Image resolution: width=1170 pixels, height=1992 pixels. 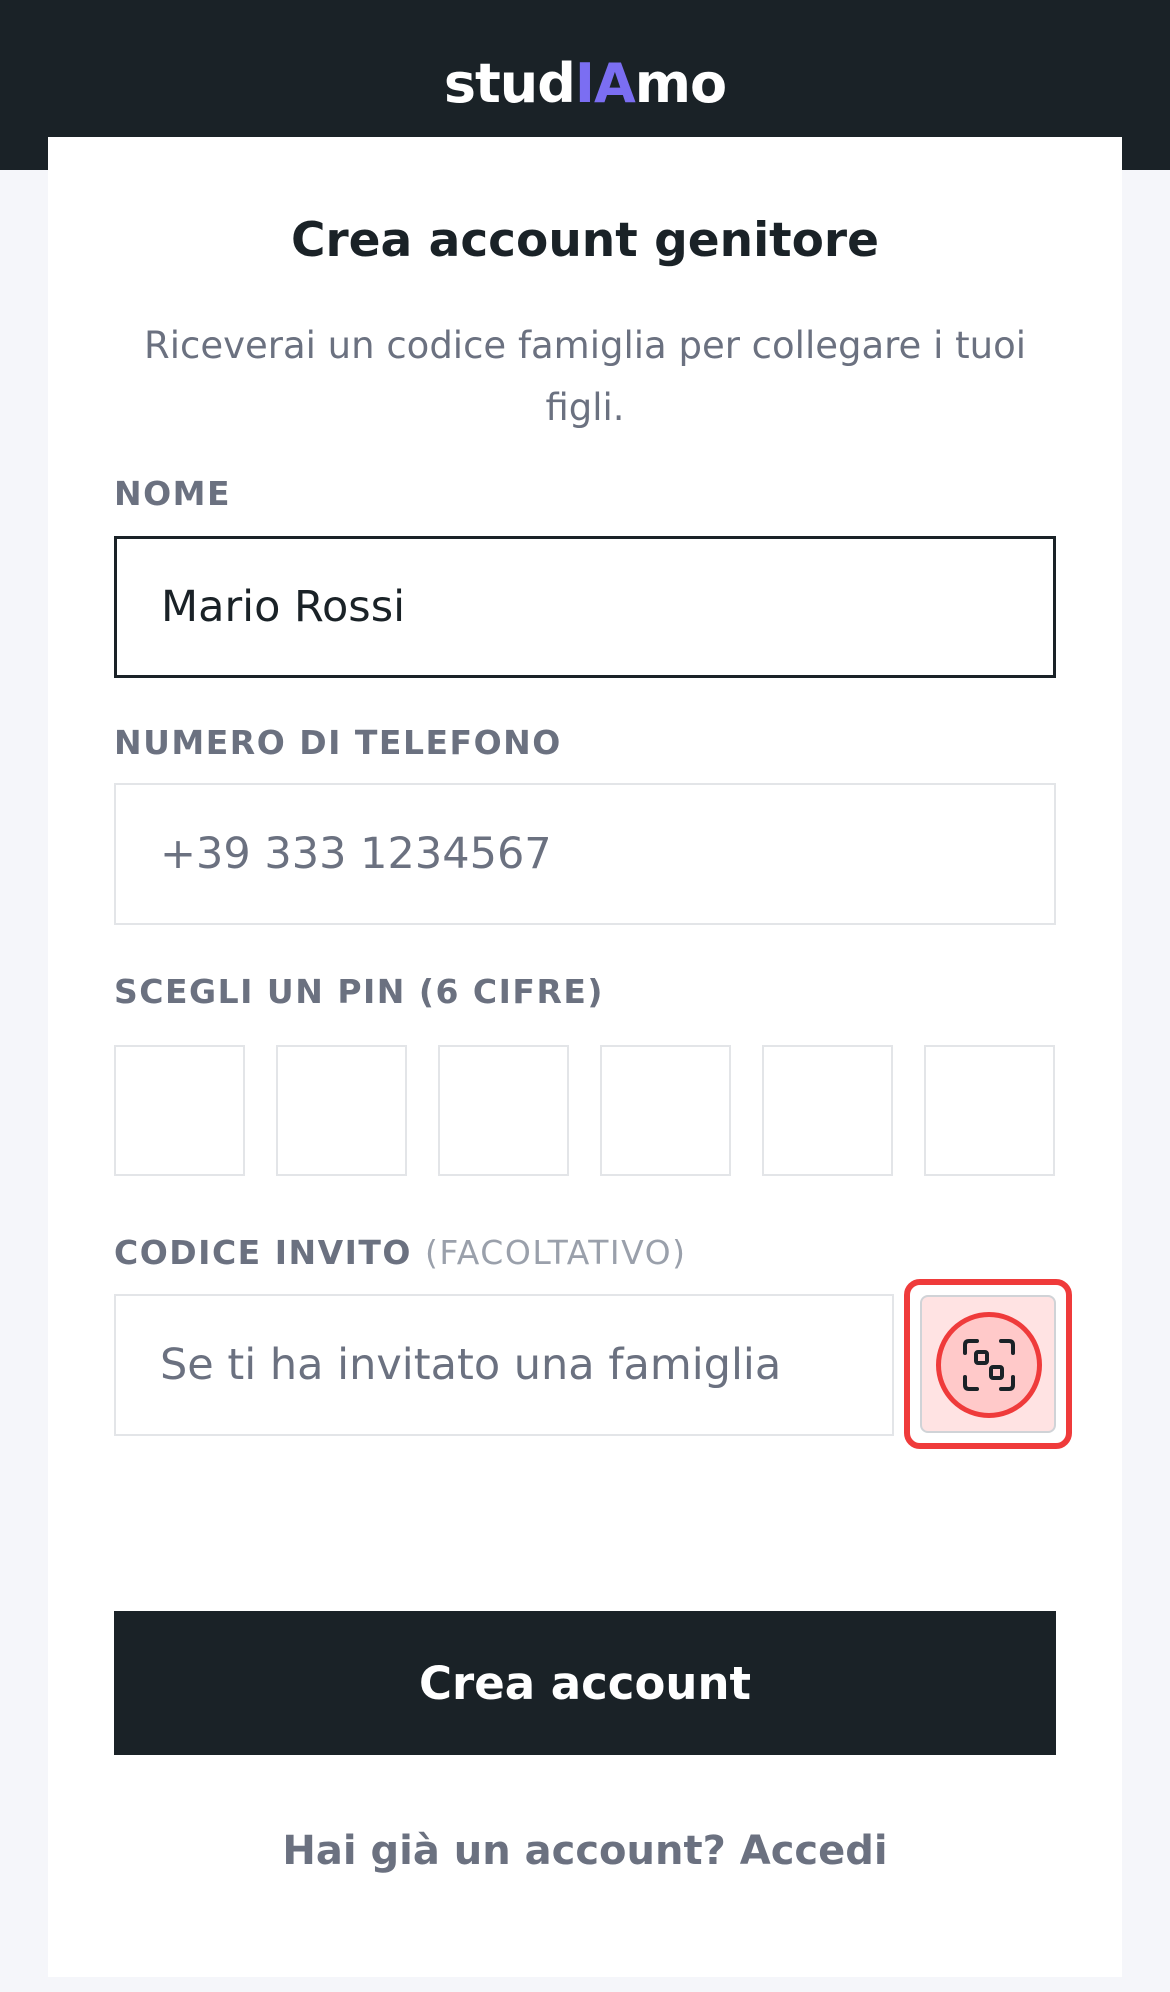 What do you see at coordinates (585, 1683) in the screenshot?
I see `create-account-button: Crea account` at bounding box center [585, 1683].